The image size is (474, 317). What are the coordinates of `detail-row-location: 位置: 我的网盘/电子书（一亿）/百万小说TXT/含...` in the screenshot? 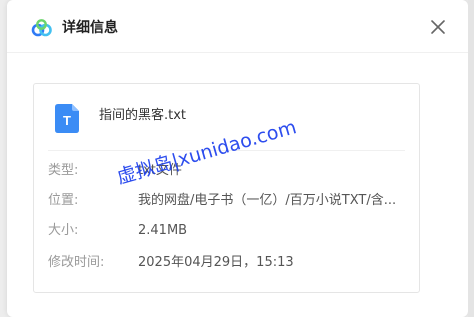 It's located at (228, 201).